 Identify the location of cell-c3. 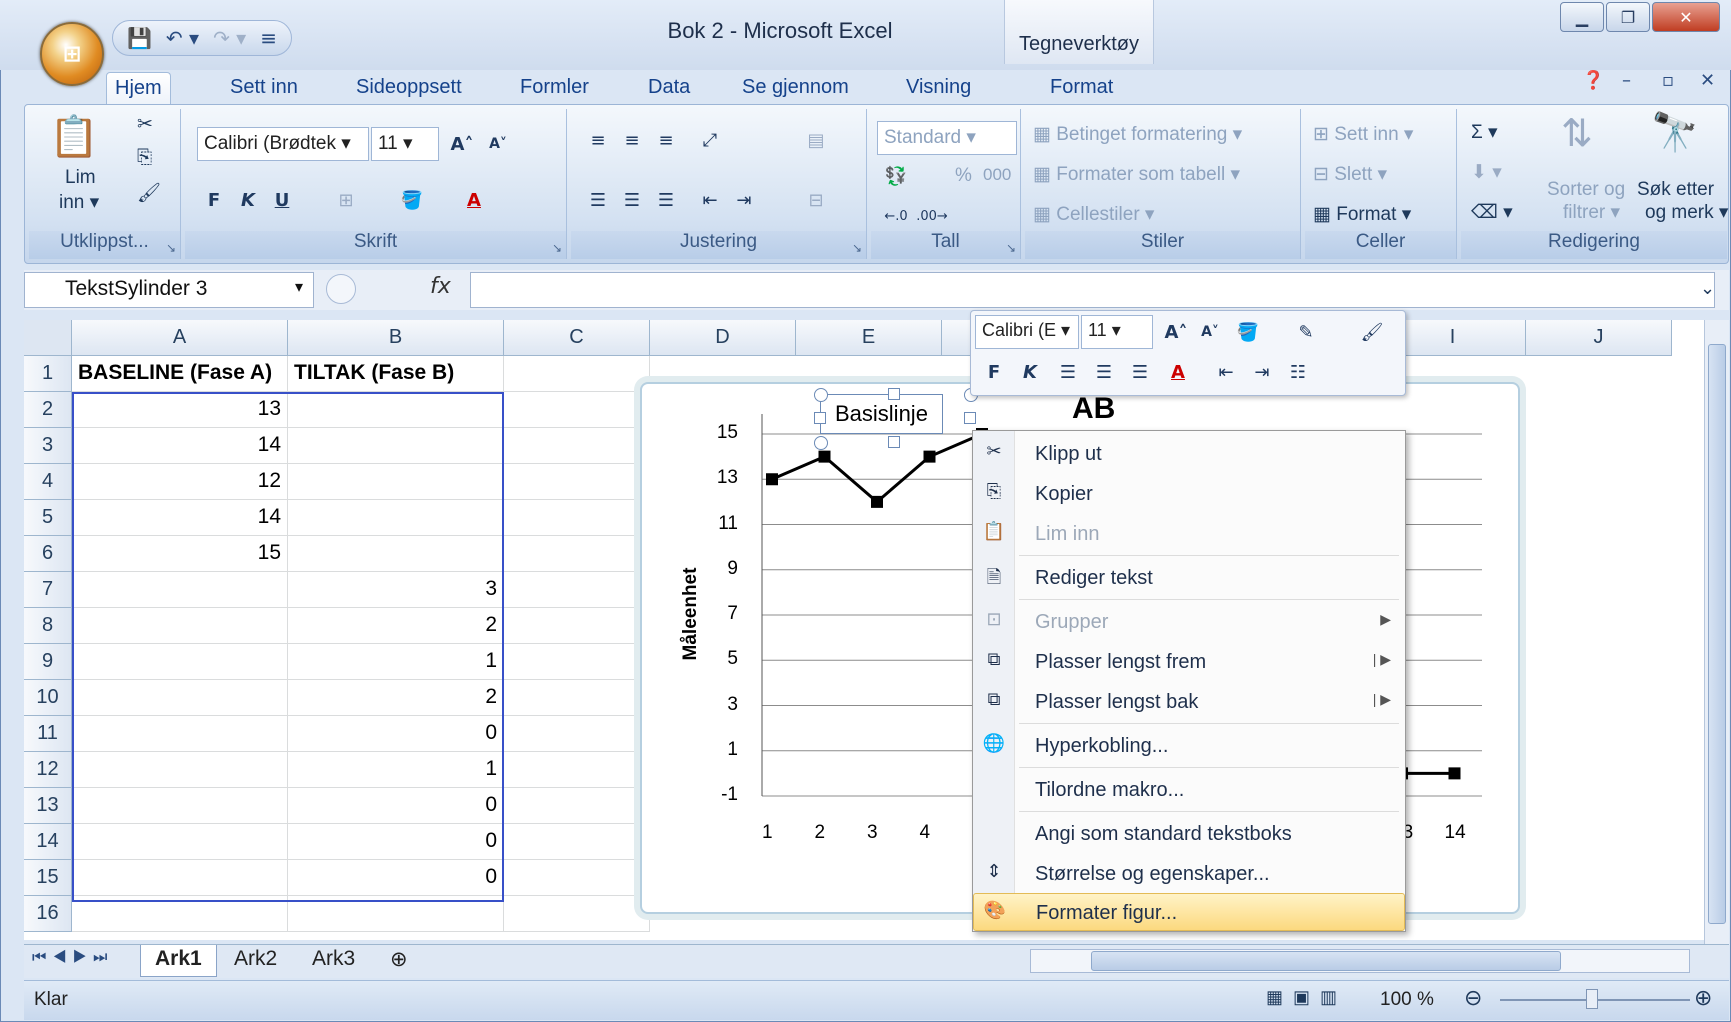
(577, 446).